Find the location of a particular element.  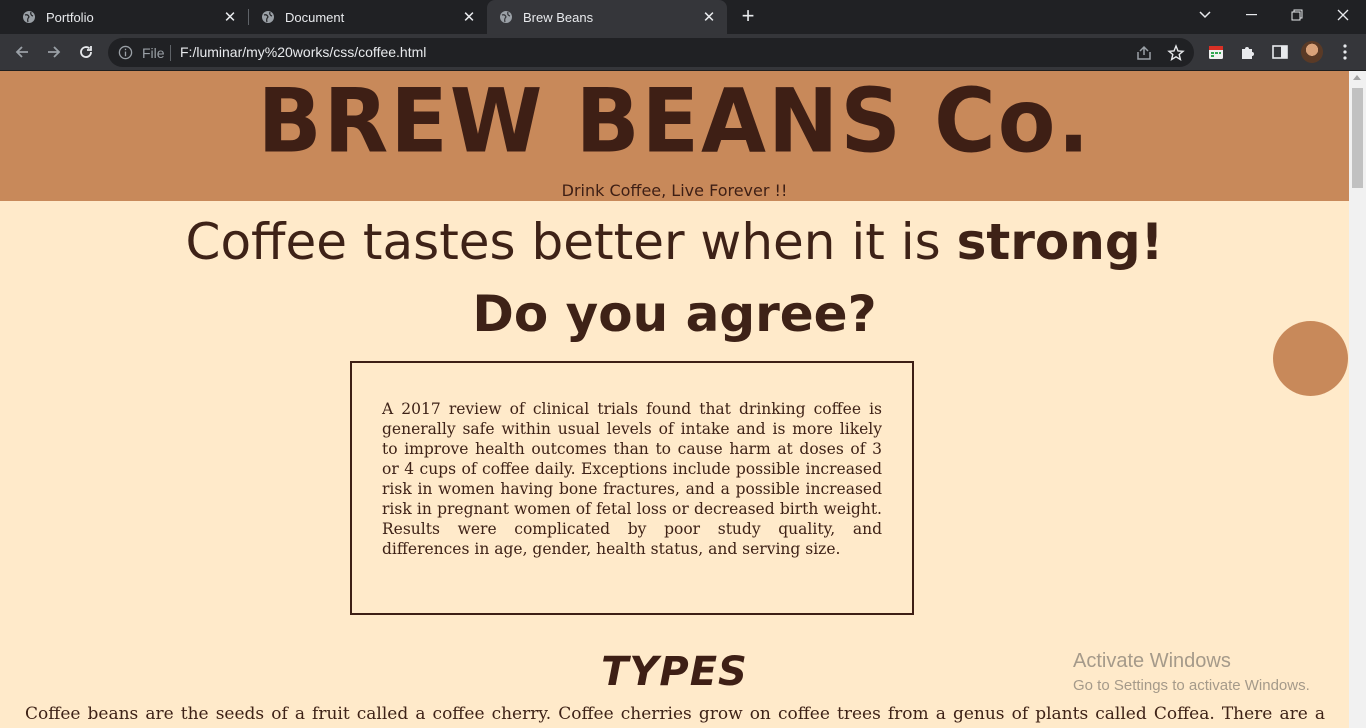

divider is located at coordinates (170, 53).